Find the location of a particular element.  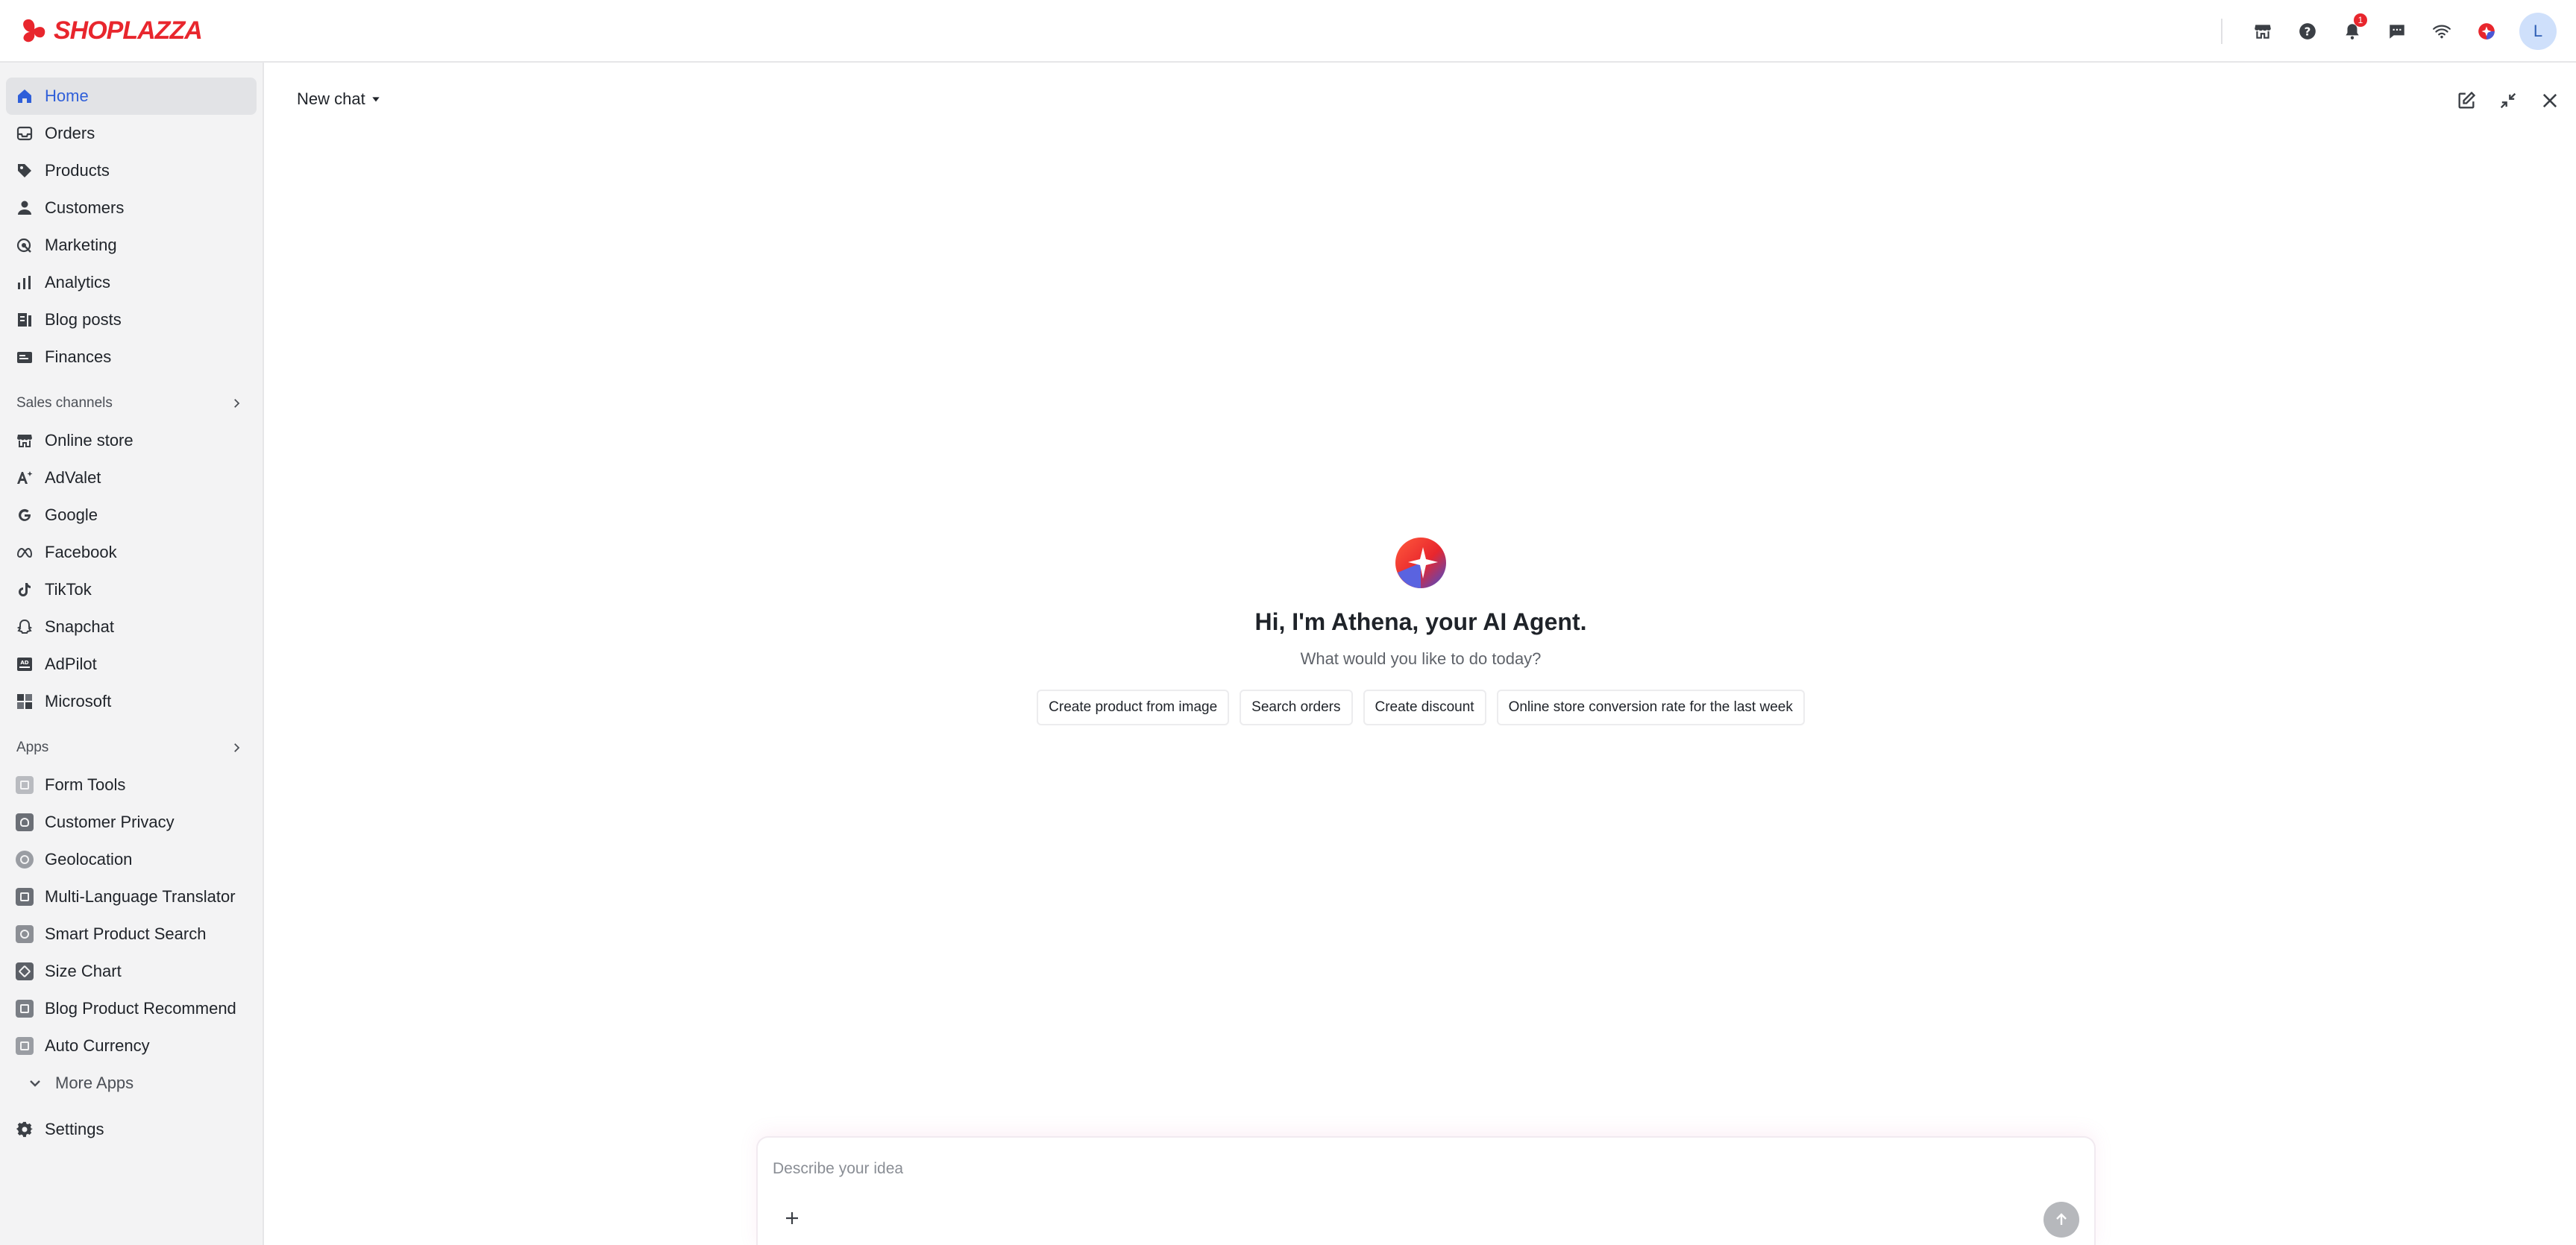

sidebar-item-blog-posts: Blog posts is located at coordinates (131, 320).